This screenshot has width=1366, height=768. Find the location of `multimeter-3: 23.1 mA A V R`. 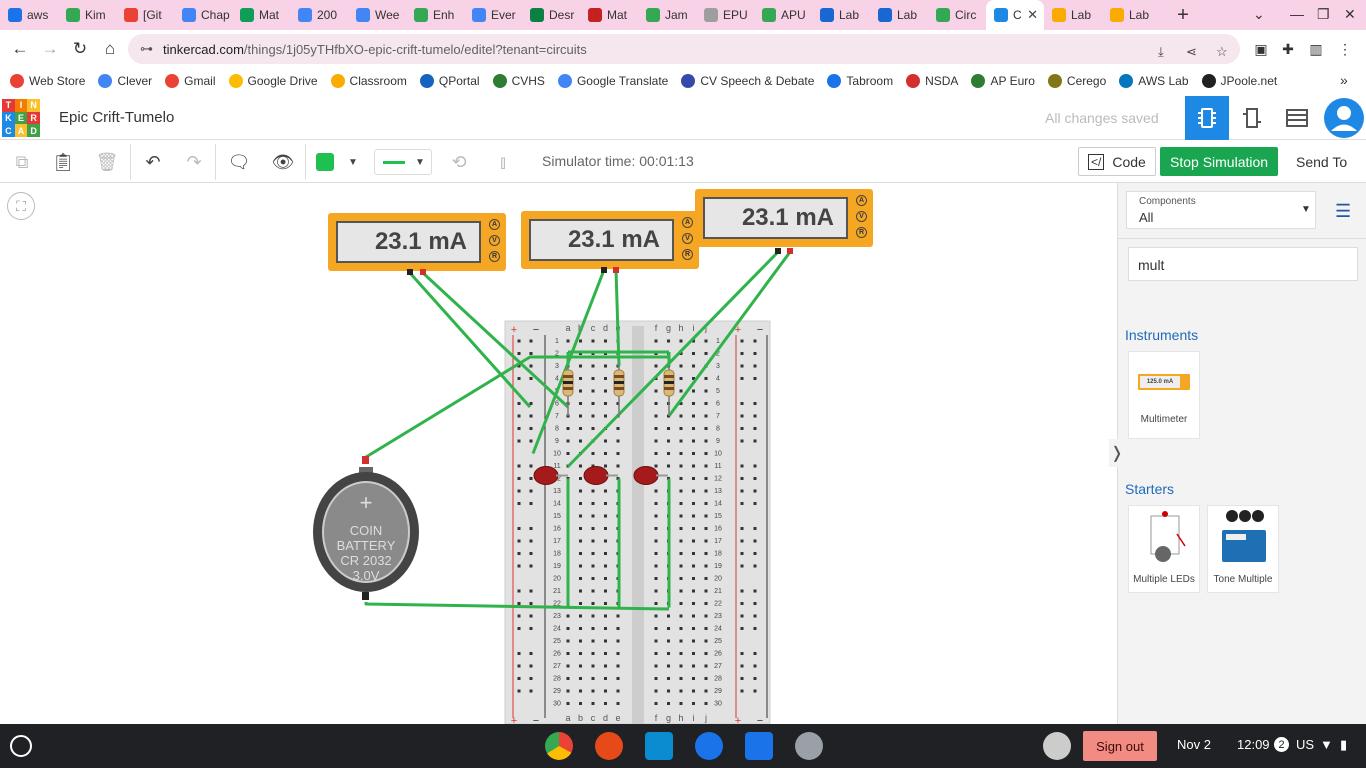

multimeter-3: 23.1 mA A V R is located at coordinates (784, 218).